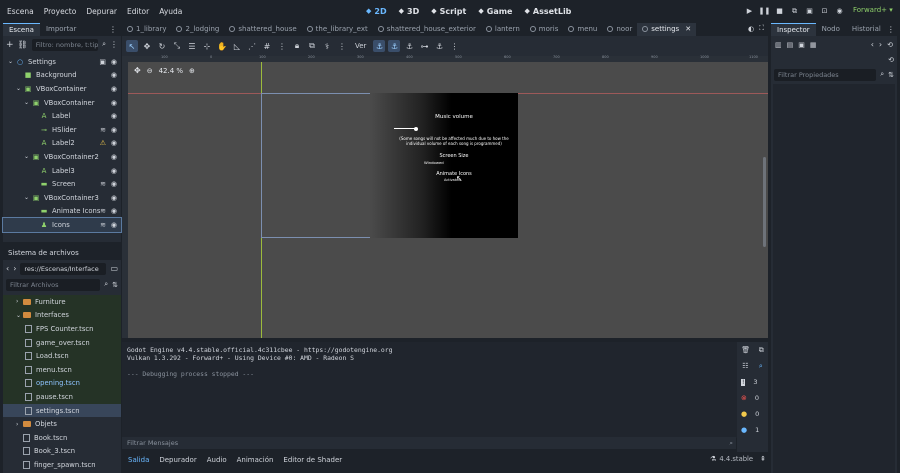 This screenshot has height=473, width=900. I want to click on bottom-tab: Audio, so click(217, 460).